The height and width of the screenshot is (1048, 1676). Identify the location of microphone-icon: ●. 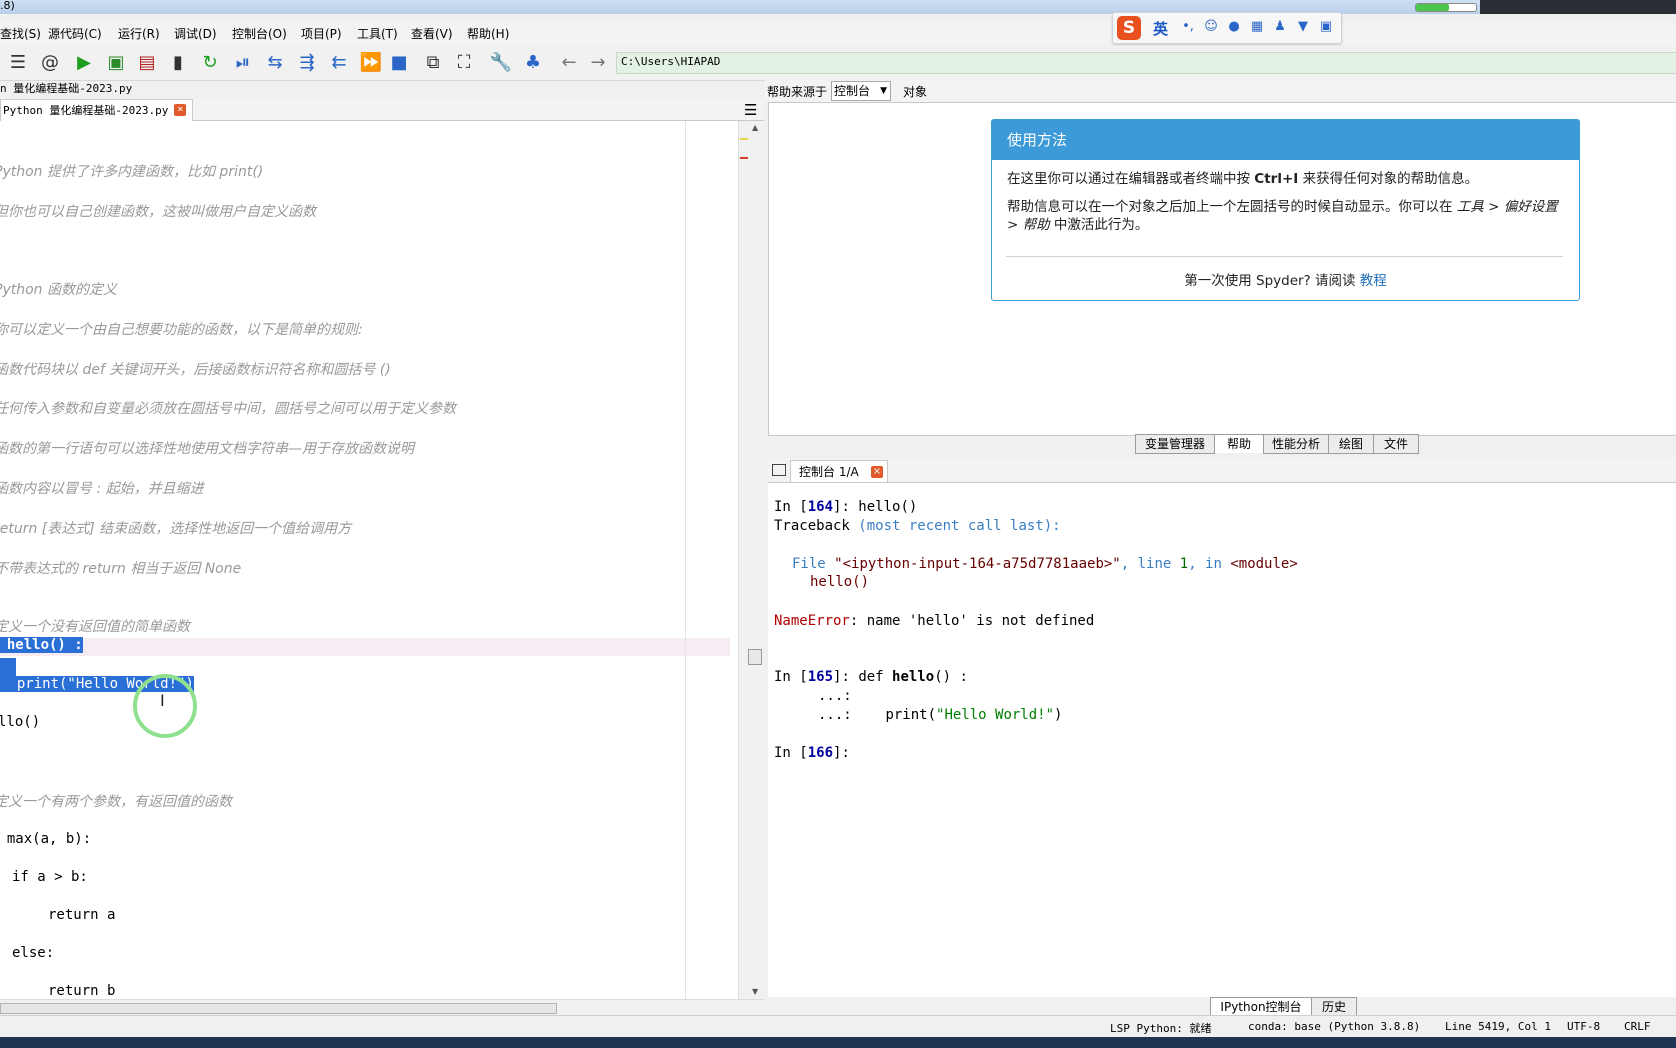
(1234, 27).